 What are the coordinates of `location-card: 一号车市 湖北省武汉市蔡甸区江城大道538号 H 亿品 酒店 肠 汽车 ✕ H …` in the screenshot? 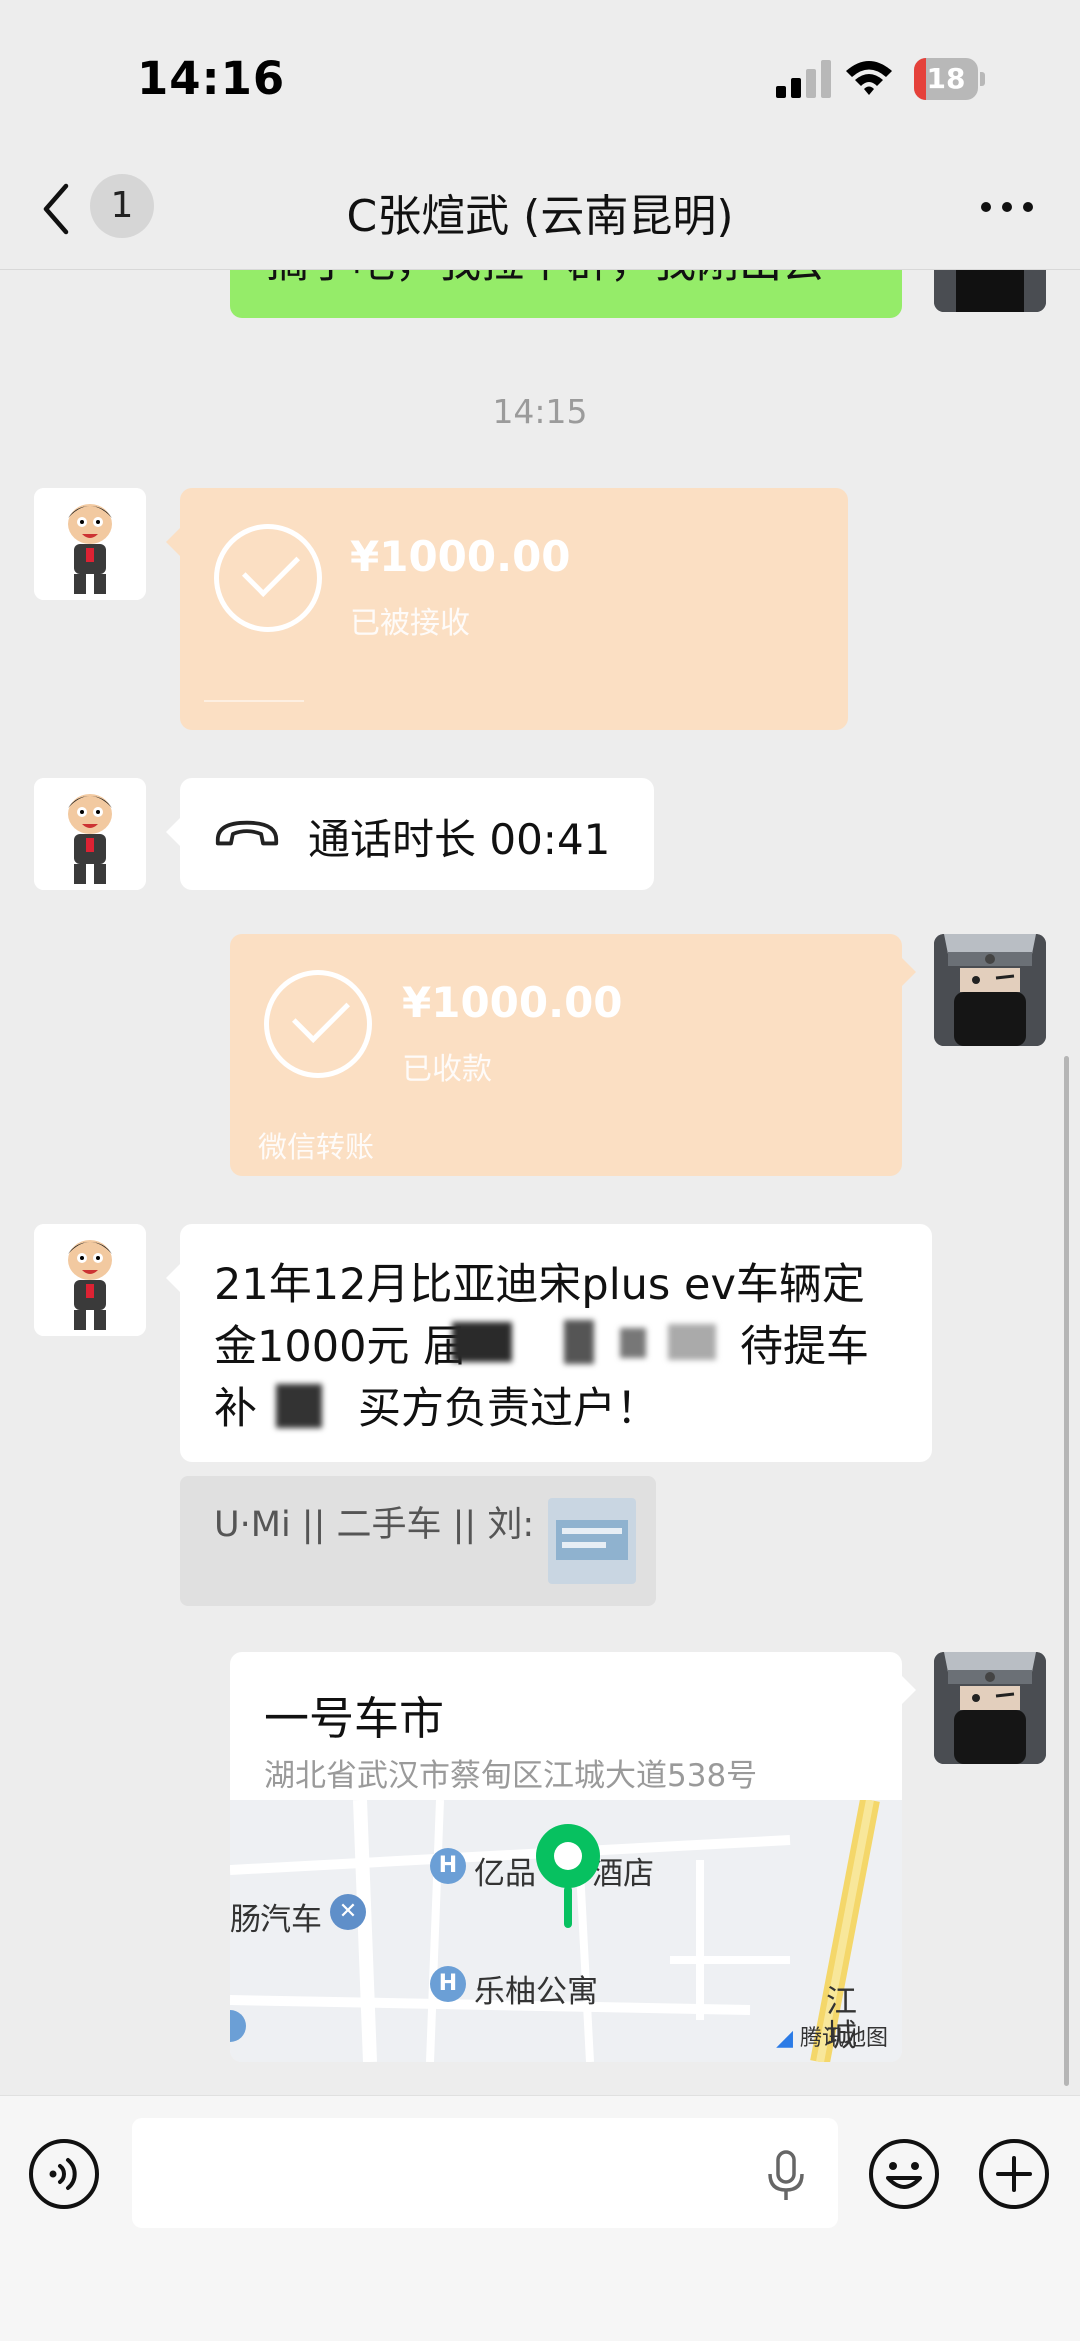 It's located at (573, 1857).